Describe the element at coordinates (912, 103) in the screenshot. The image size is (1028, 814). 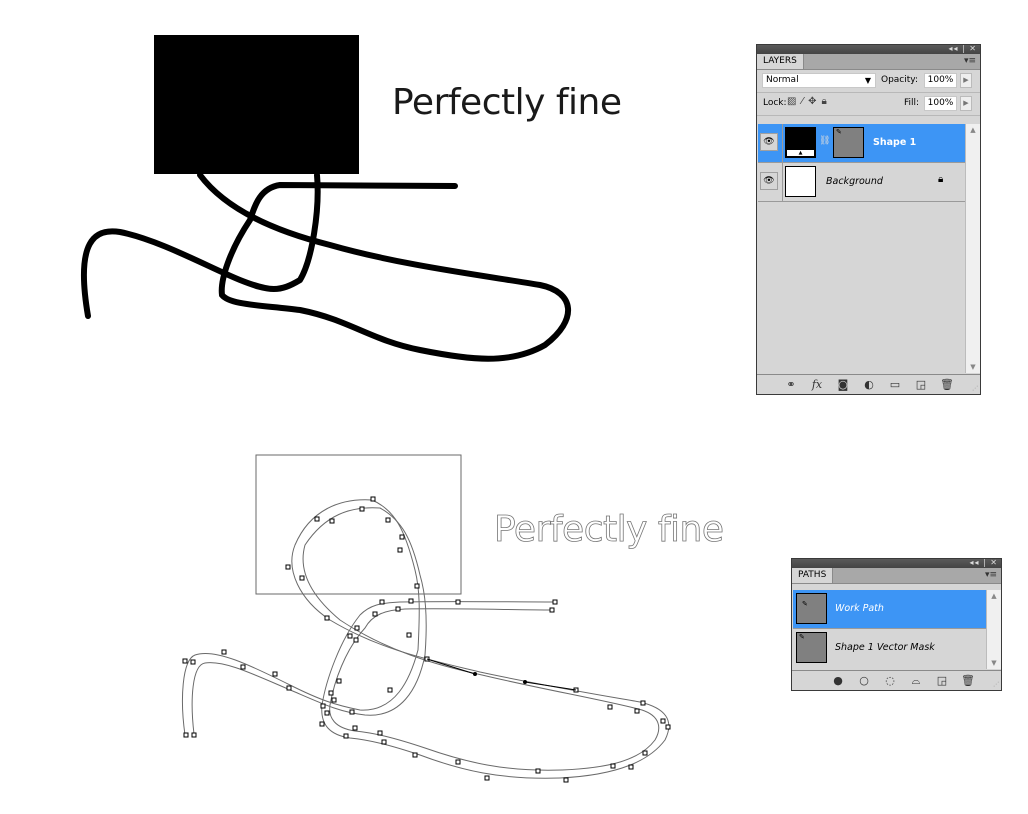
I see `fill-label: Fill:` at that location.